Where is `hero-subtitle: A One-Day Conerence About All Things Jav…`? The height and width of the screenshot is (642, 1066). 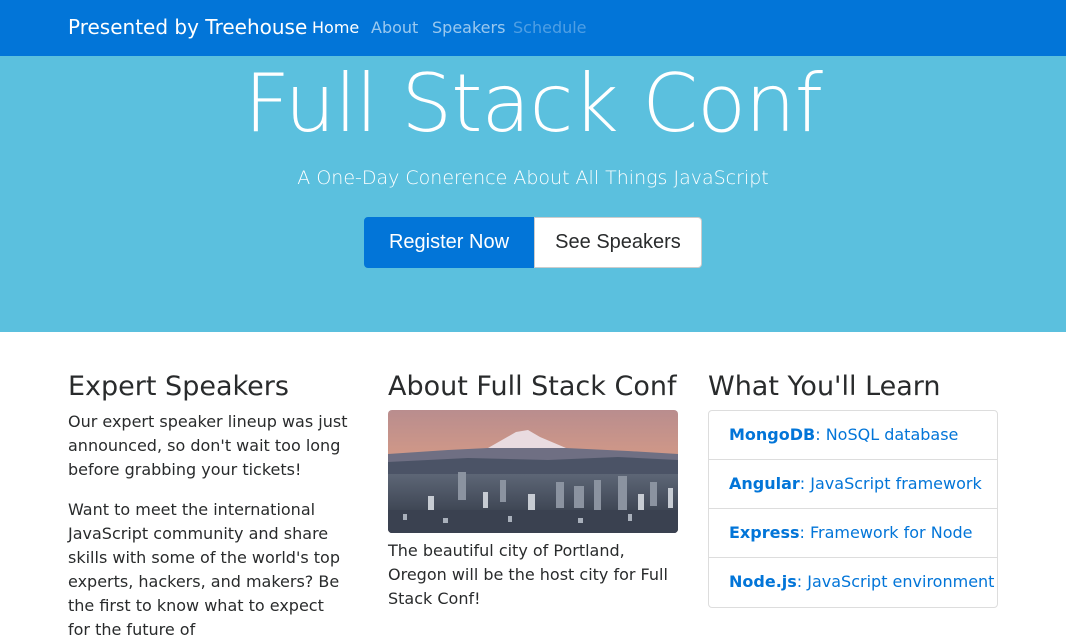 hero-subtitle: A One-Day Conerence About All Things Jav… is located at coordinates (533, 178).